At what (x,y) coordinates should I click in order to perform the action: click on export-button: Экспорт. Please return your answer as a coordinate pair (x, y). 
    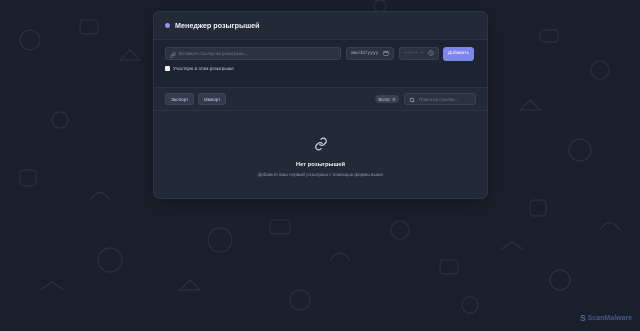
    Looking at the image, I should click on (180, 99).